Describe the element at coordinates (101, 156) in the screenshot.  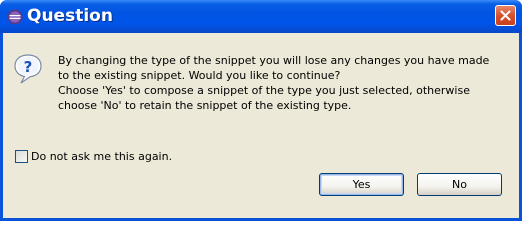
I see `do-not-ask-label: Do not ask me this again.` at that location.